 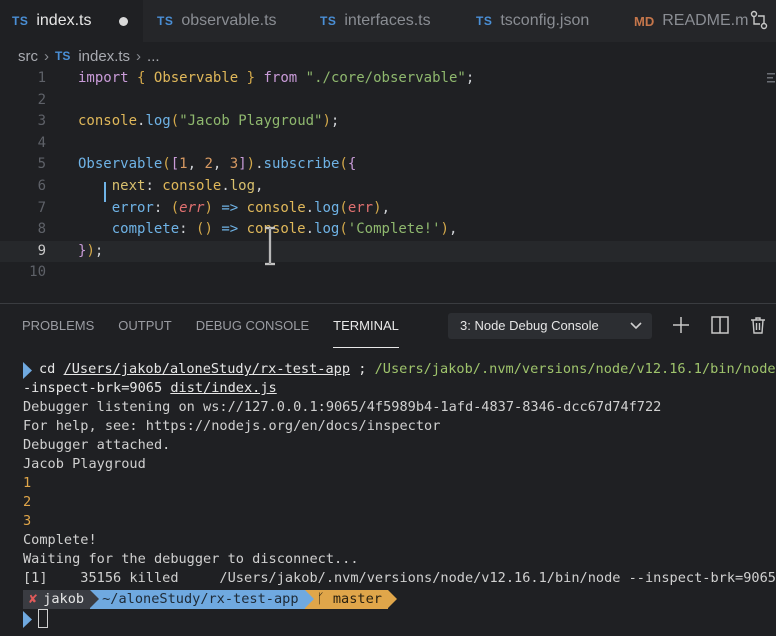 I want to click on tab-tsconfig-json: TS tsconfig.json, so click(x=541, y=21).